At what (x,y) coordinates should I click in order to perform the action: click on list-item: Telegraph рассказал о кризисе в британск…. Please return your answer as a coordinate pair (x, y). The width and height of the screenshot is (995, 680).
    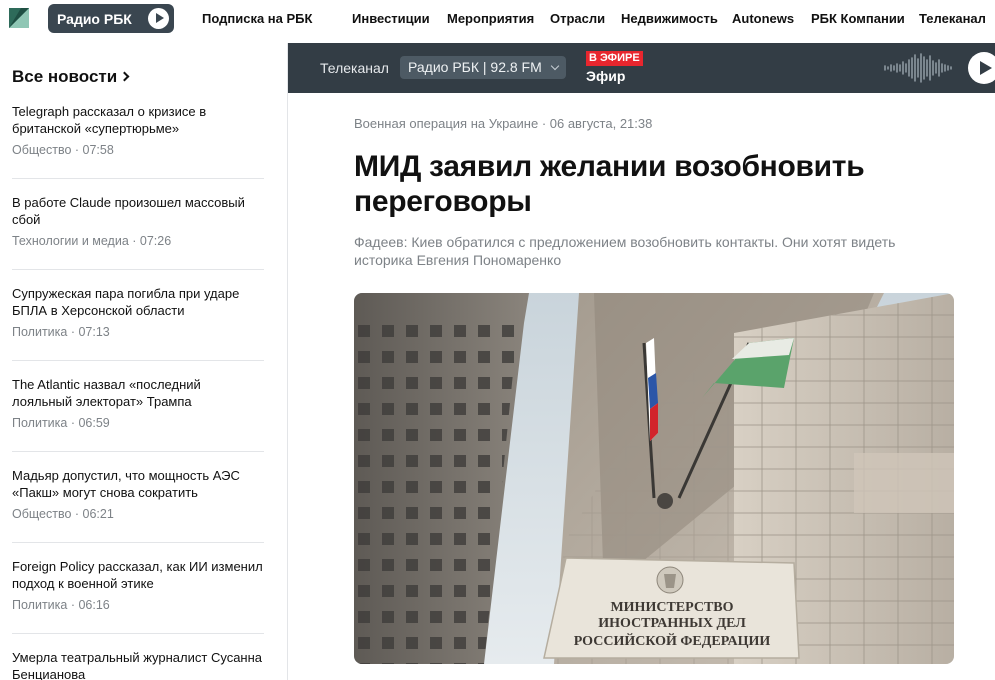
    Looking at the image, I should click on (138, 130).